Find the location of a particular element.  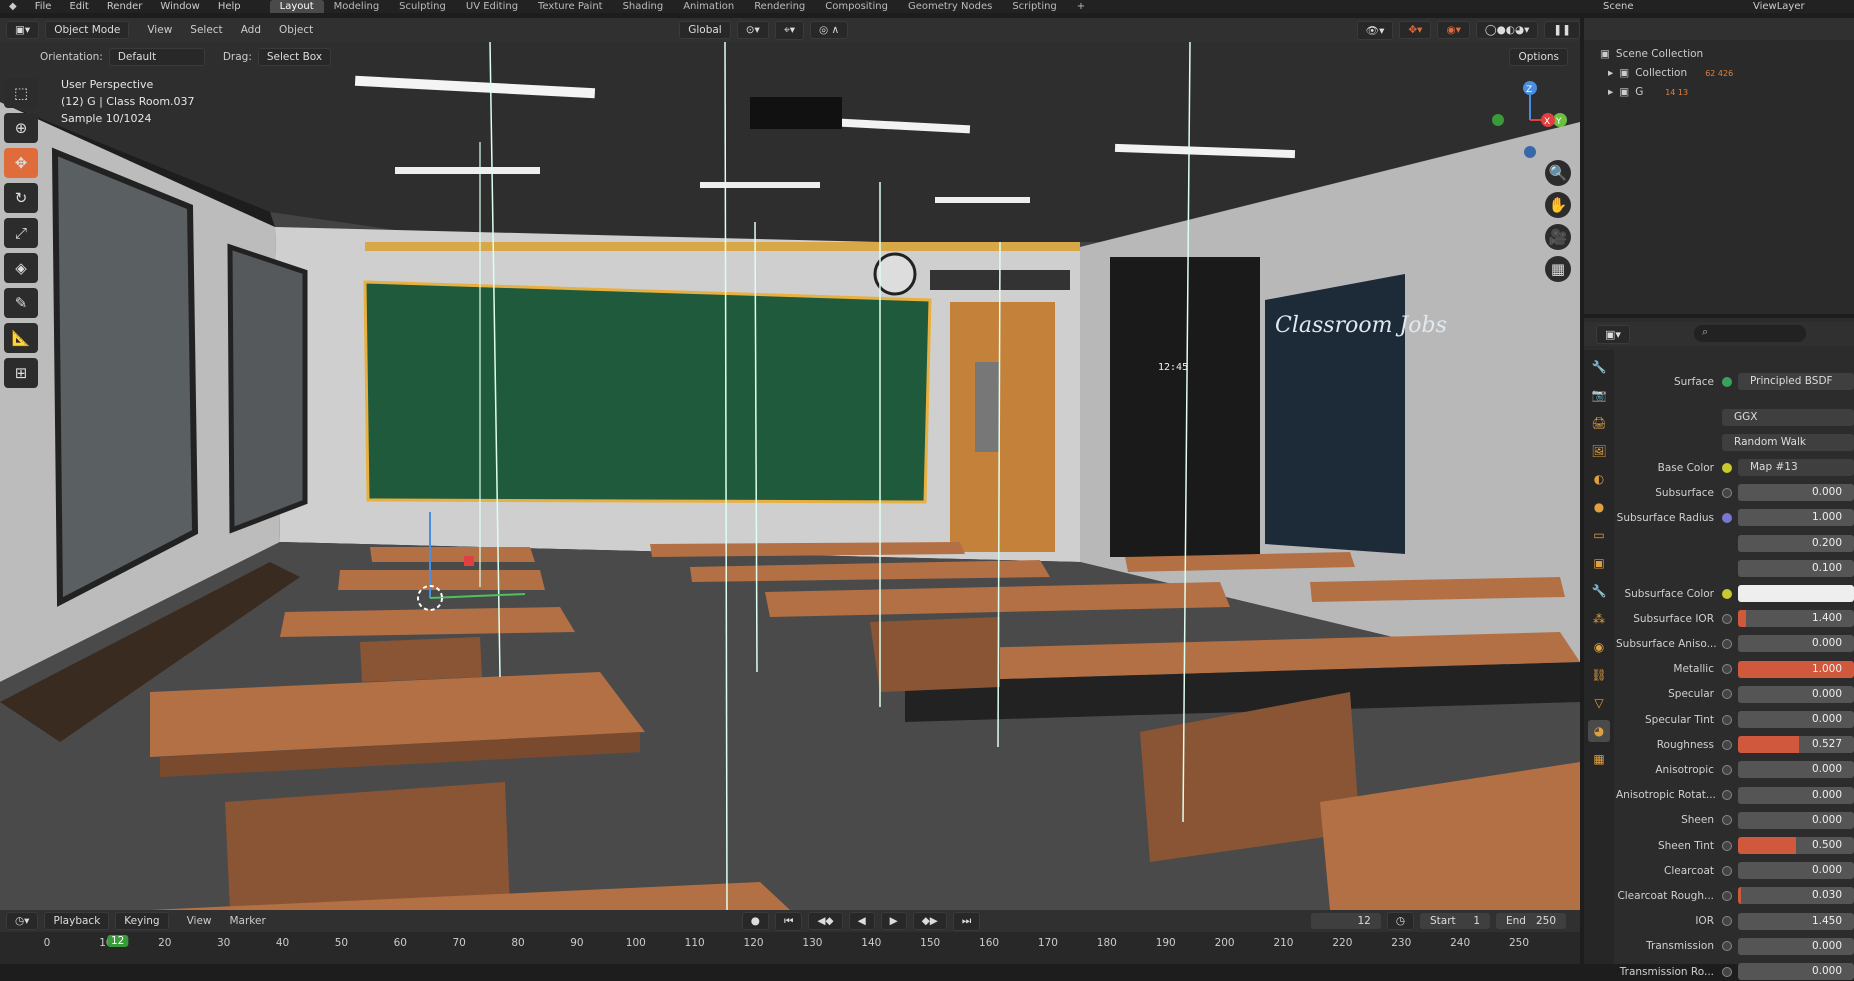

annotate-icon: ✎ is located at coordinates (21, 303).